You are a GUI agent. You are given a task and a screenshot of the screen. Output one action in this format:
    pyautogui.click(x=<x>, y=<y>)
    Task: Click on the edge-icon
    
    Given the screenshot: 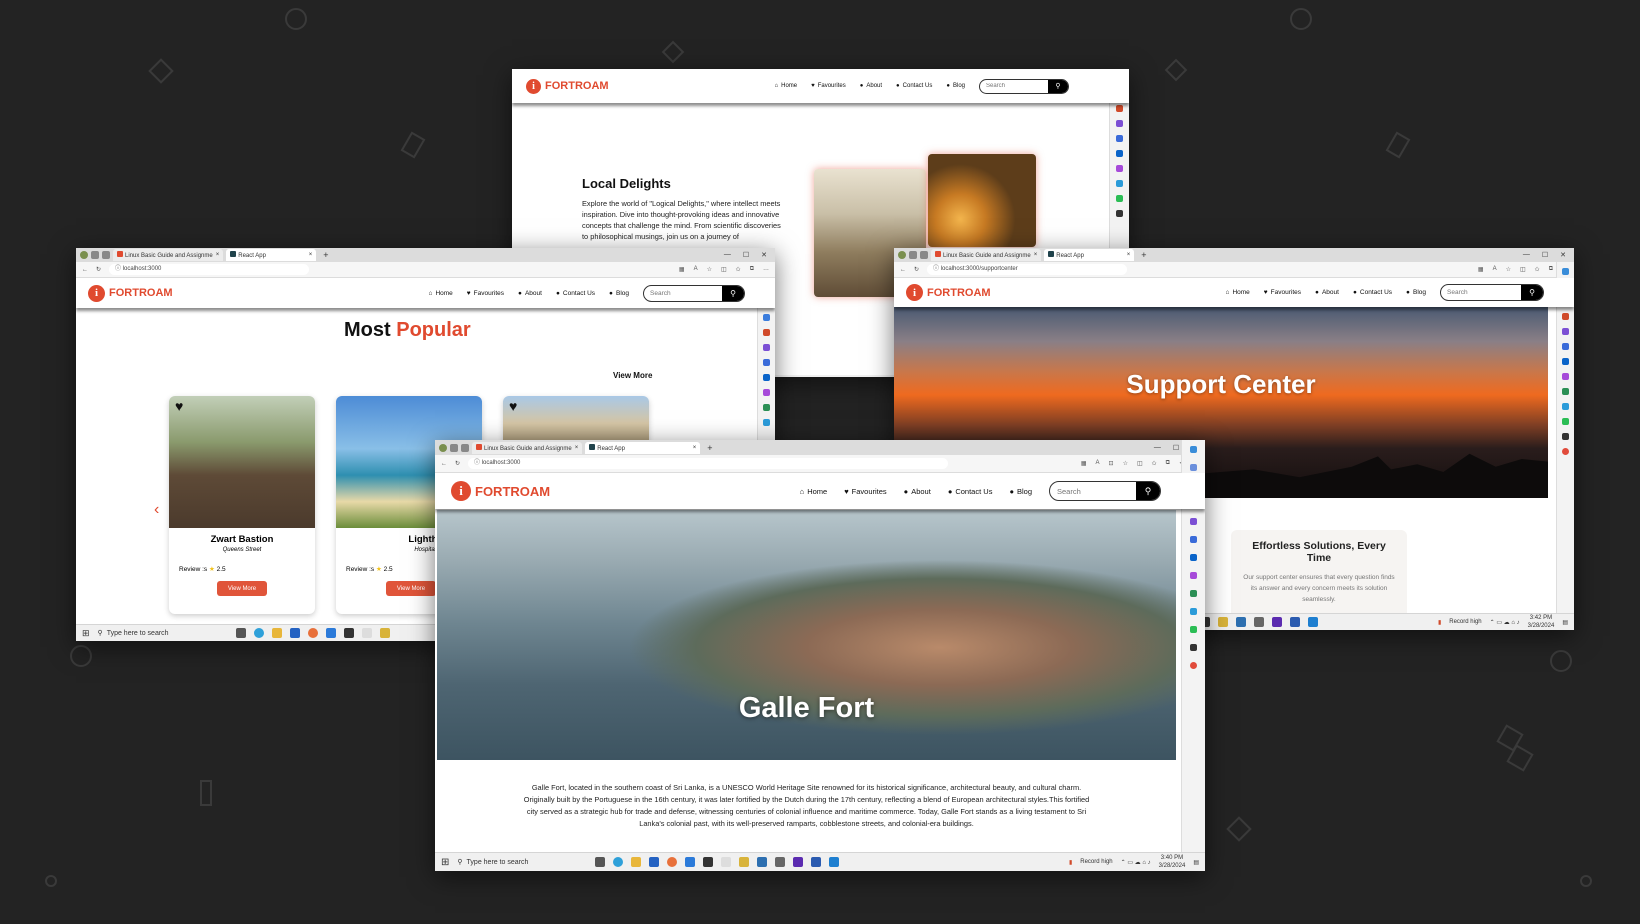 What is the action you would take?
    pyautogui.click(x=258, y=633)
    